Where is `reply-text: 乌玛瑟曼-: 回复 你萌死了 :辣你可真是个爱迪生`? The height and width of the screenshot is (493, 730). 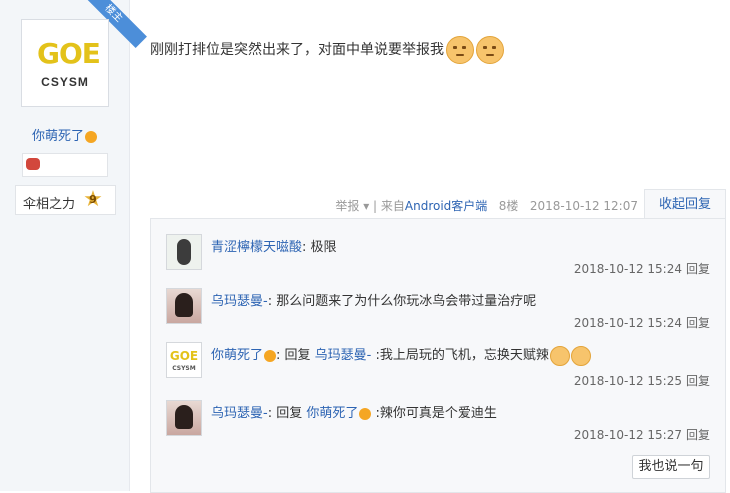
reply-text: 乌玛瑟曼-: 回复 你萌死了 :辣你可真是个爱迪生 is located at coordinates (354, 411).